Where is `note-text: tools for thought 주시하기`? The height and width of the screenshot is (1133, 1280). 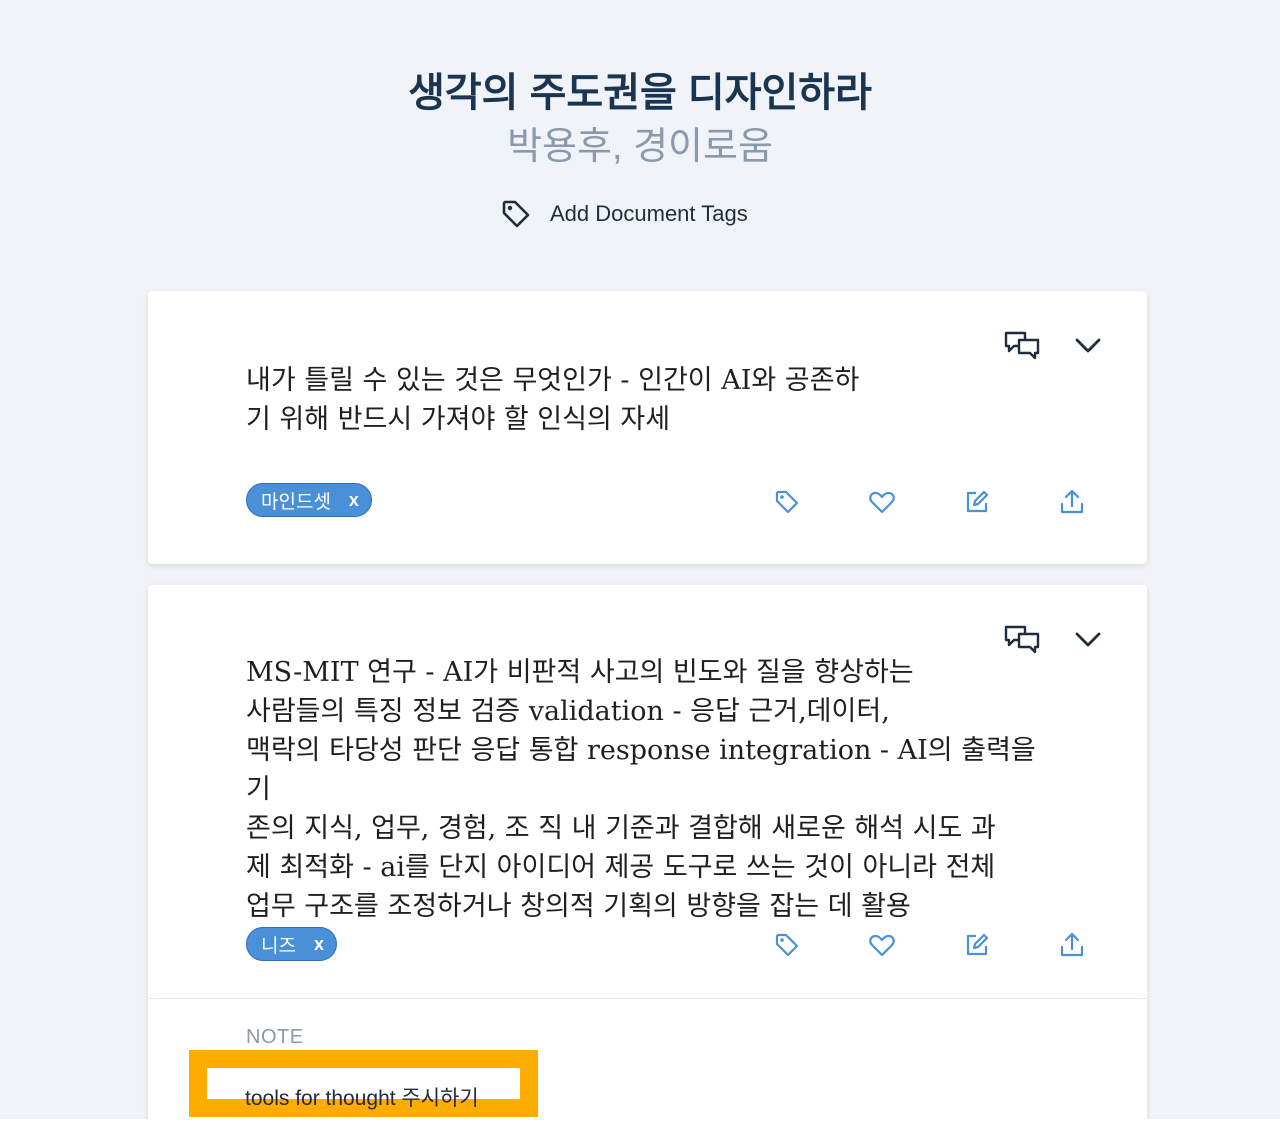 note-text: tools for thought 주시하기 is located at coordinates (362, 1098).